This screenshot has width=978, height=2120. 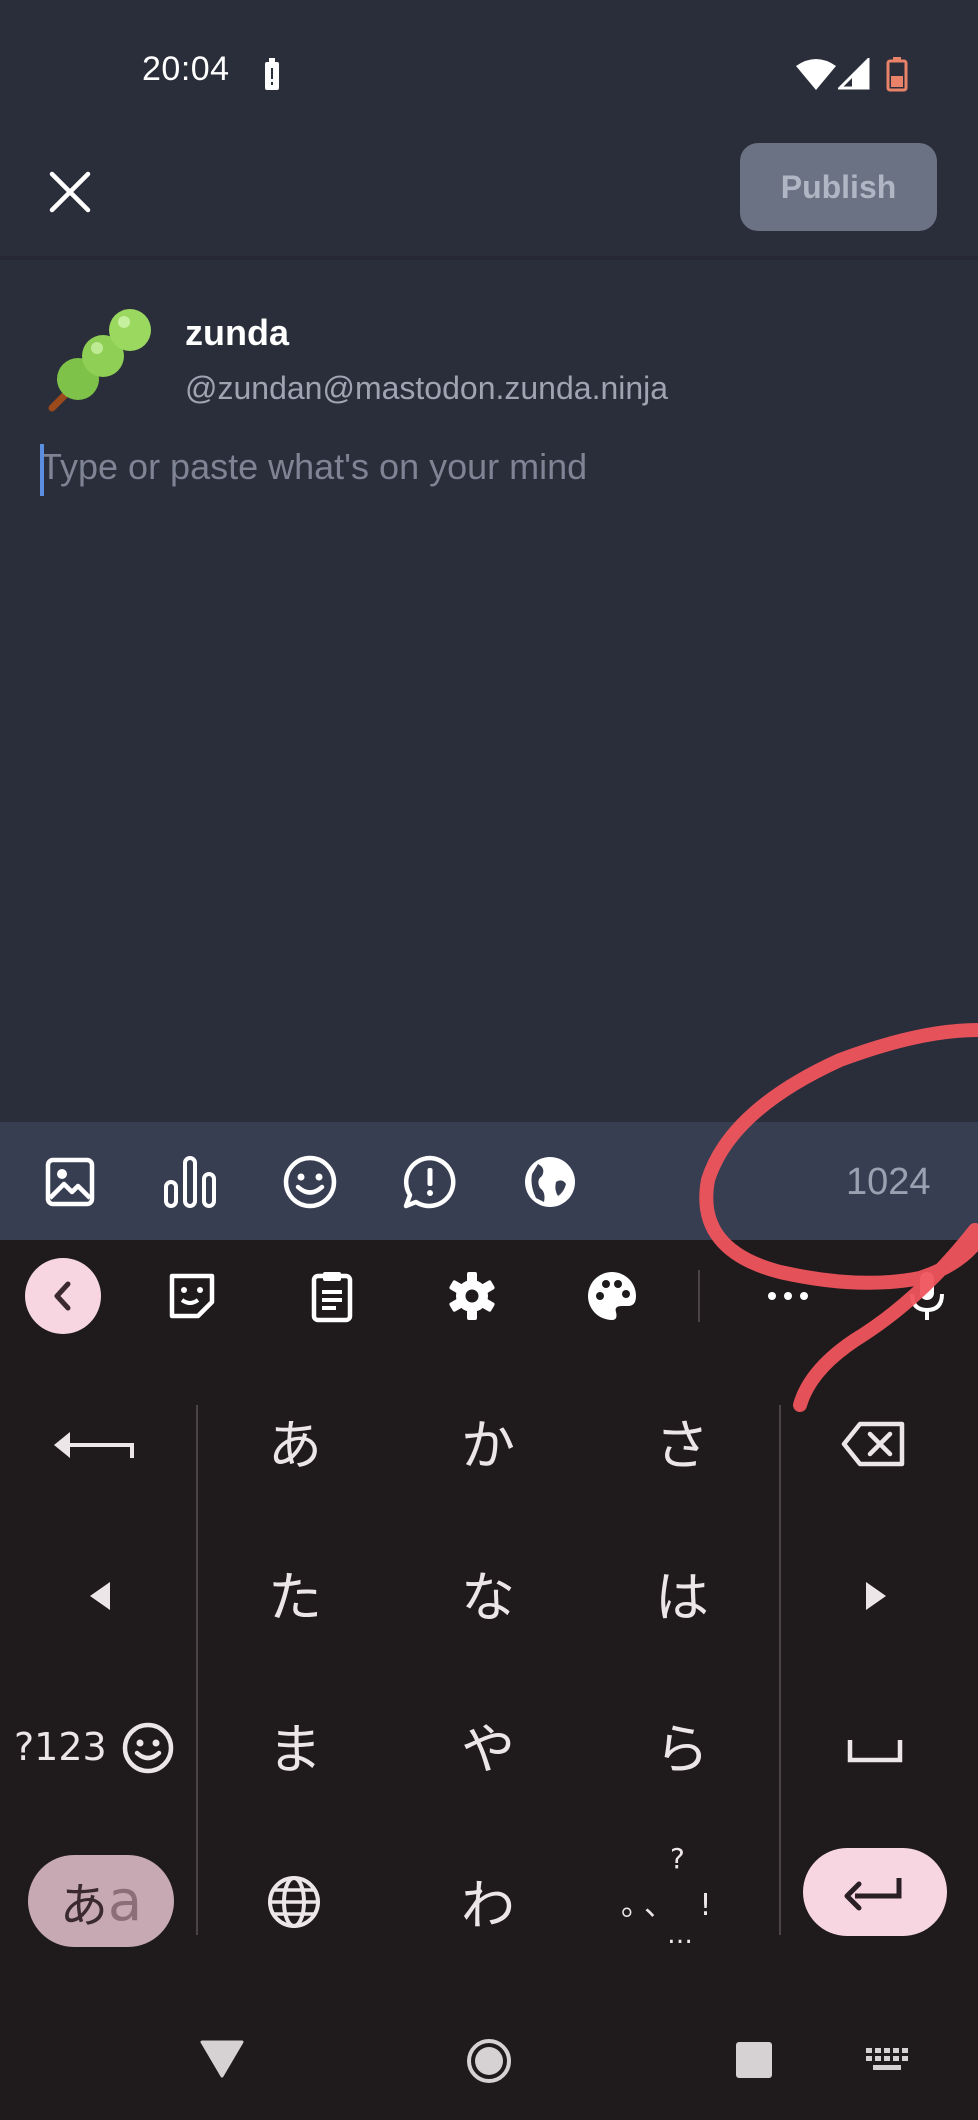 I want to click on emoji-button, so click(x=310, y=1182).